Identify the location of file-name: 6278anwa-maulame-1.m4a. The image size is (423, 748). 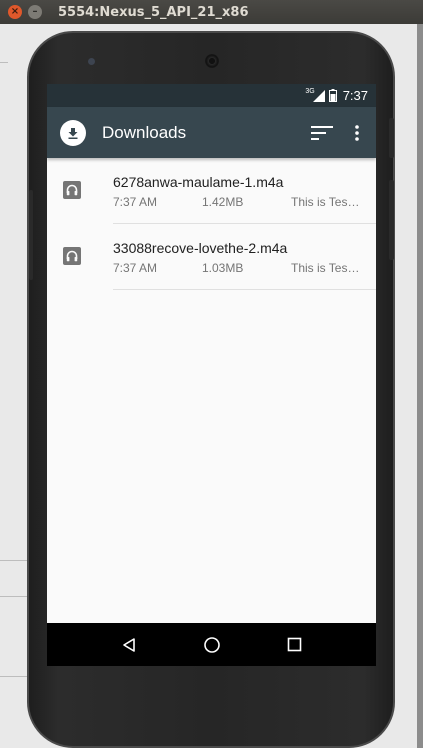
(198, 182).